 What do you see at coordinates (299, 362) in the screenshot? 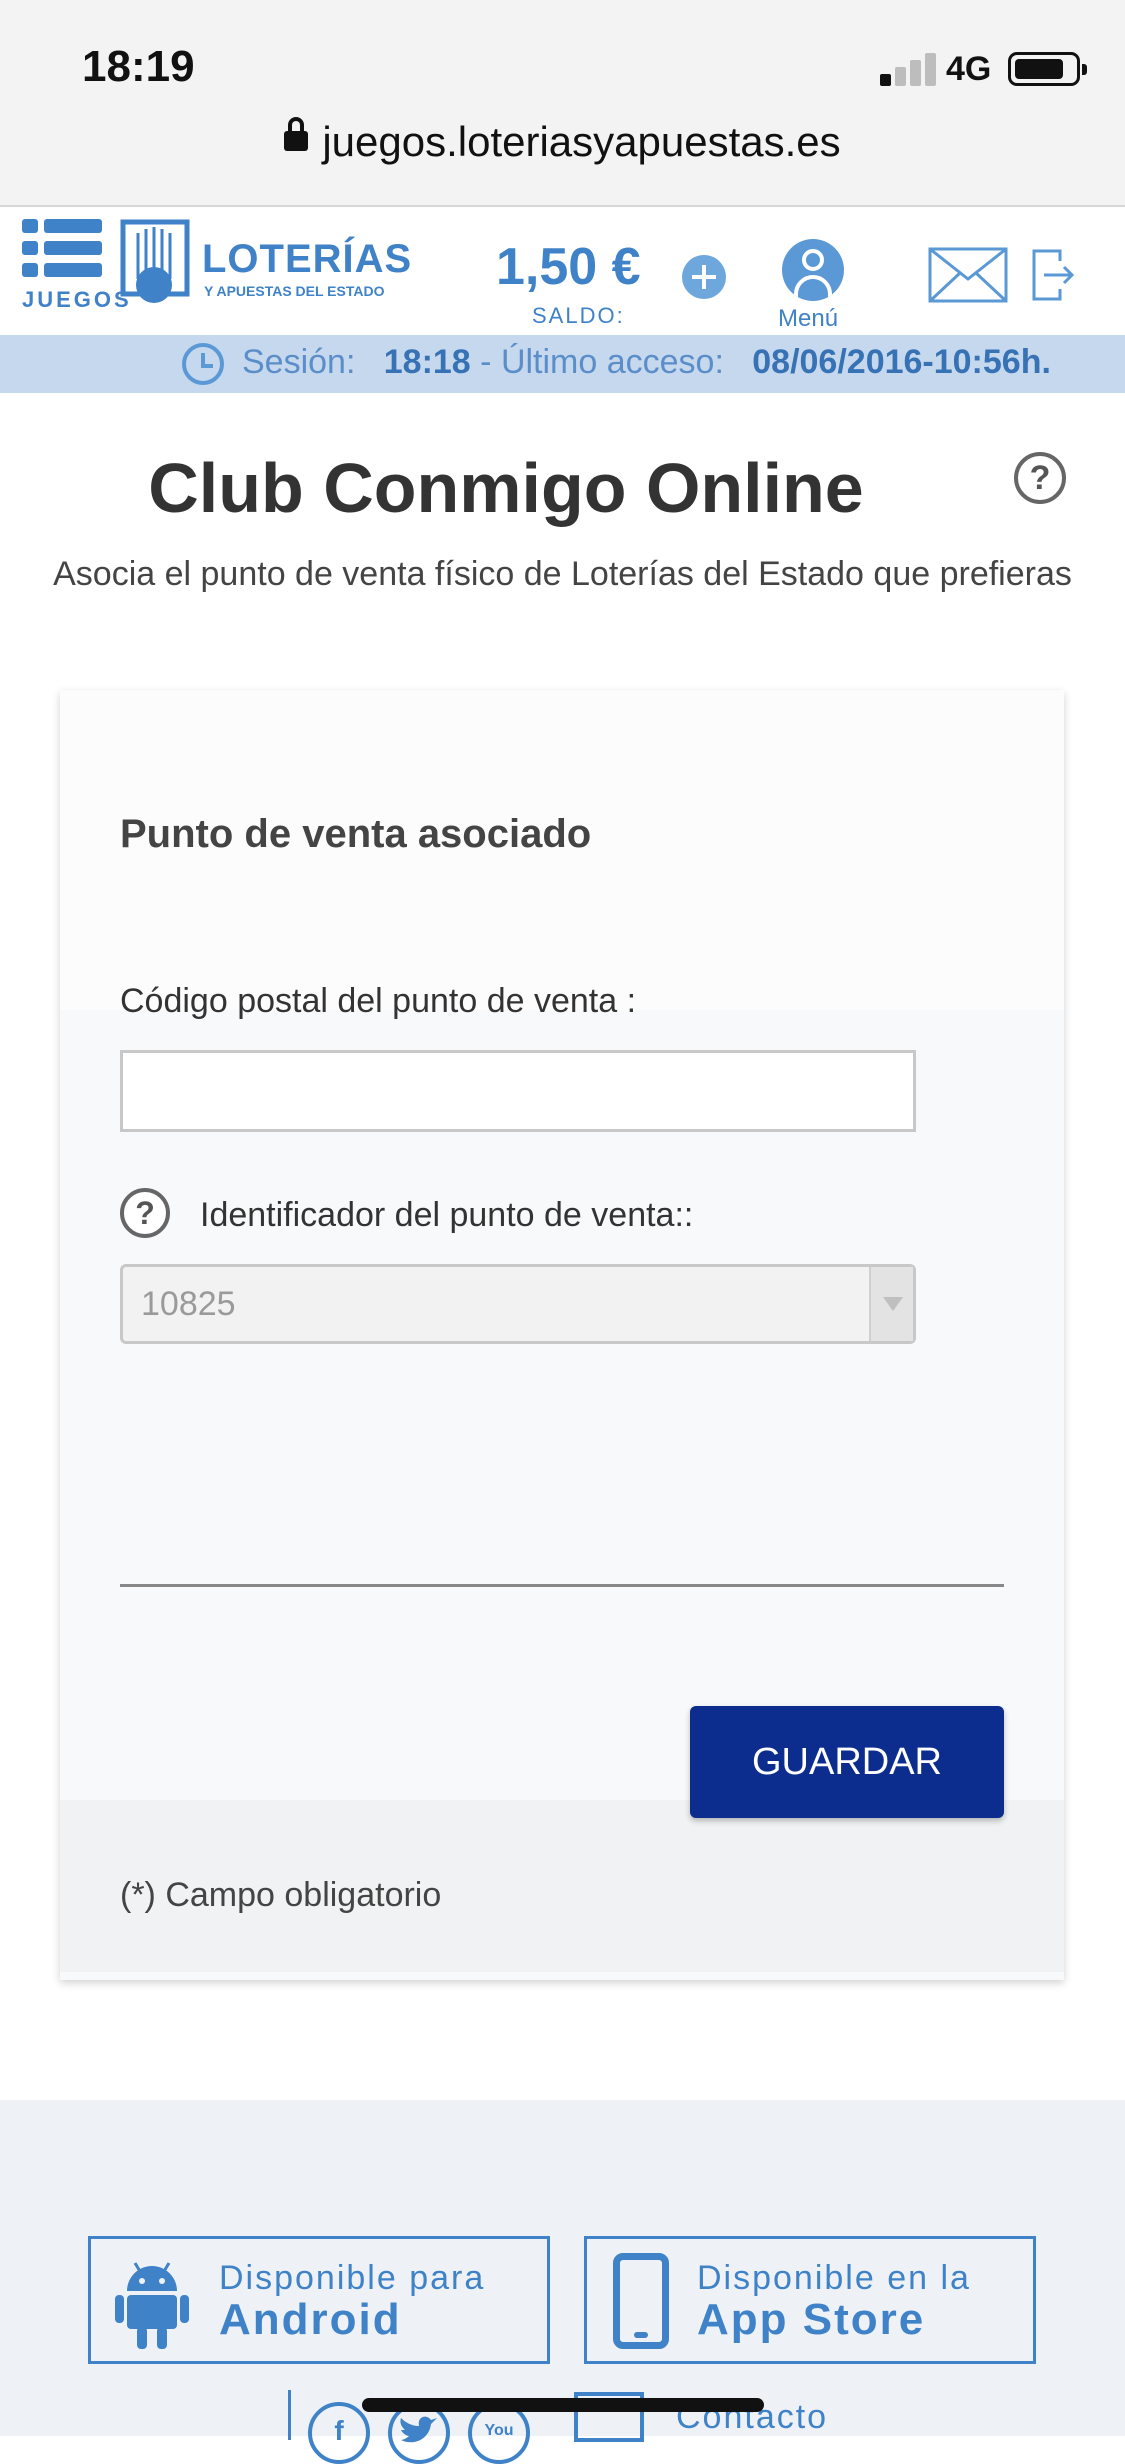
I see `session-label: Sesión:` at bounding box center [299, 362].